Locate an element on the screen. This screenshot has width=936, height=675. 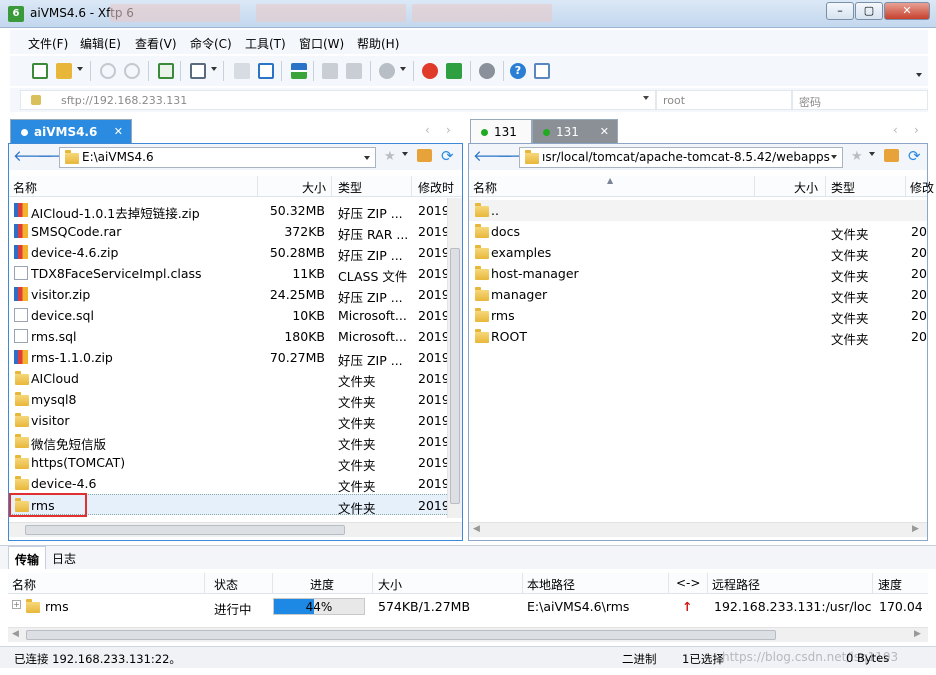
scroll-right-icon: › is located at coordinates (448, 130).